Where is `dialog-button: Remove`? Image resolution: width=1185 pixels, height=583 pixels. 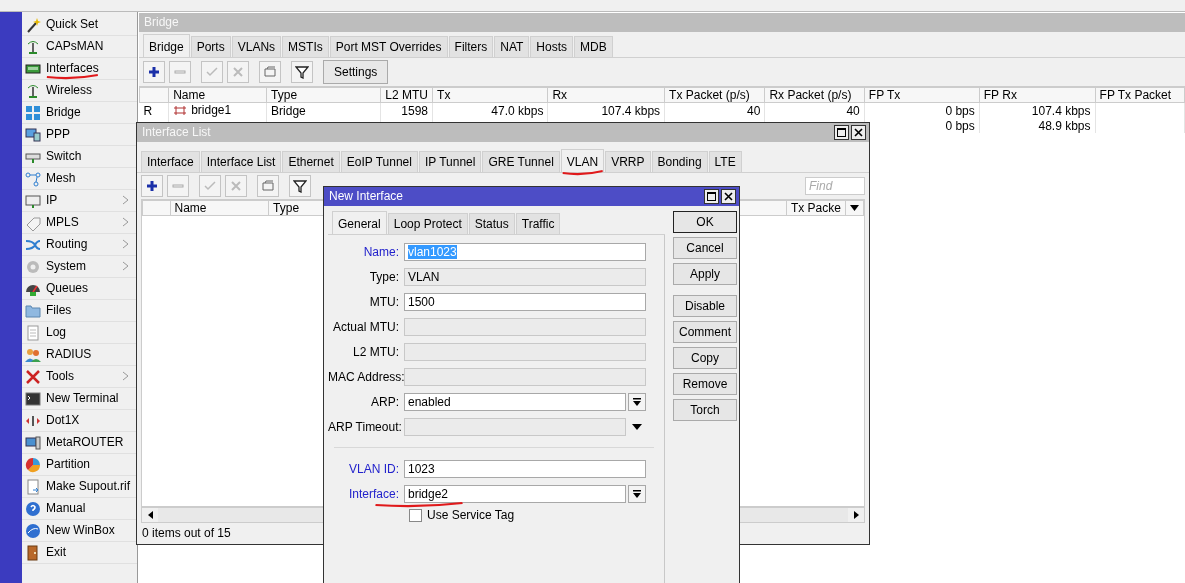 dialog-button: Remove is located at coordinates (705, 384).